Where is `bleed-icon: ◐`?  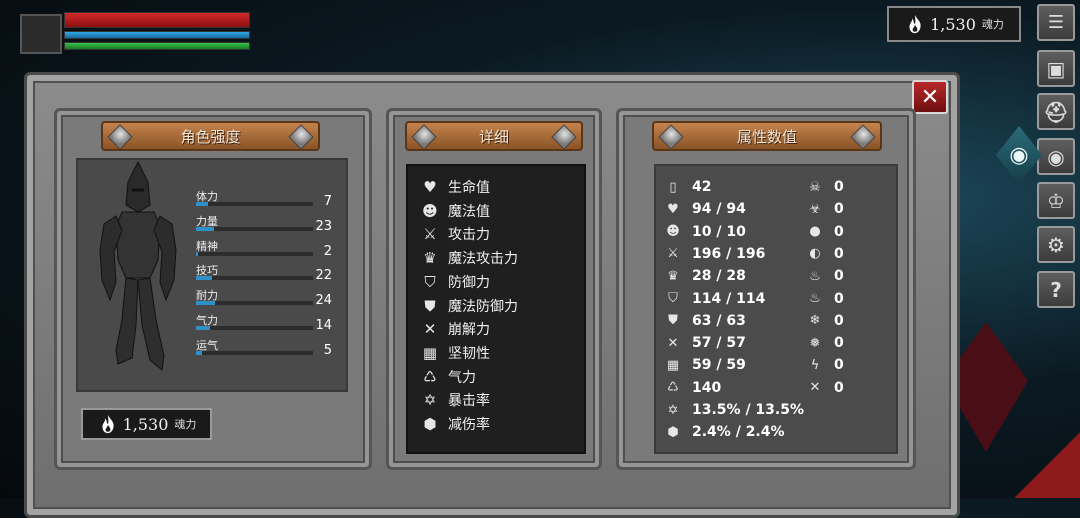
bleed-icon: ◐ is located at coordinates (815, 254).